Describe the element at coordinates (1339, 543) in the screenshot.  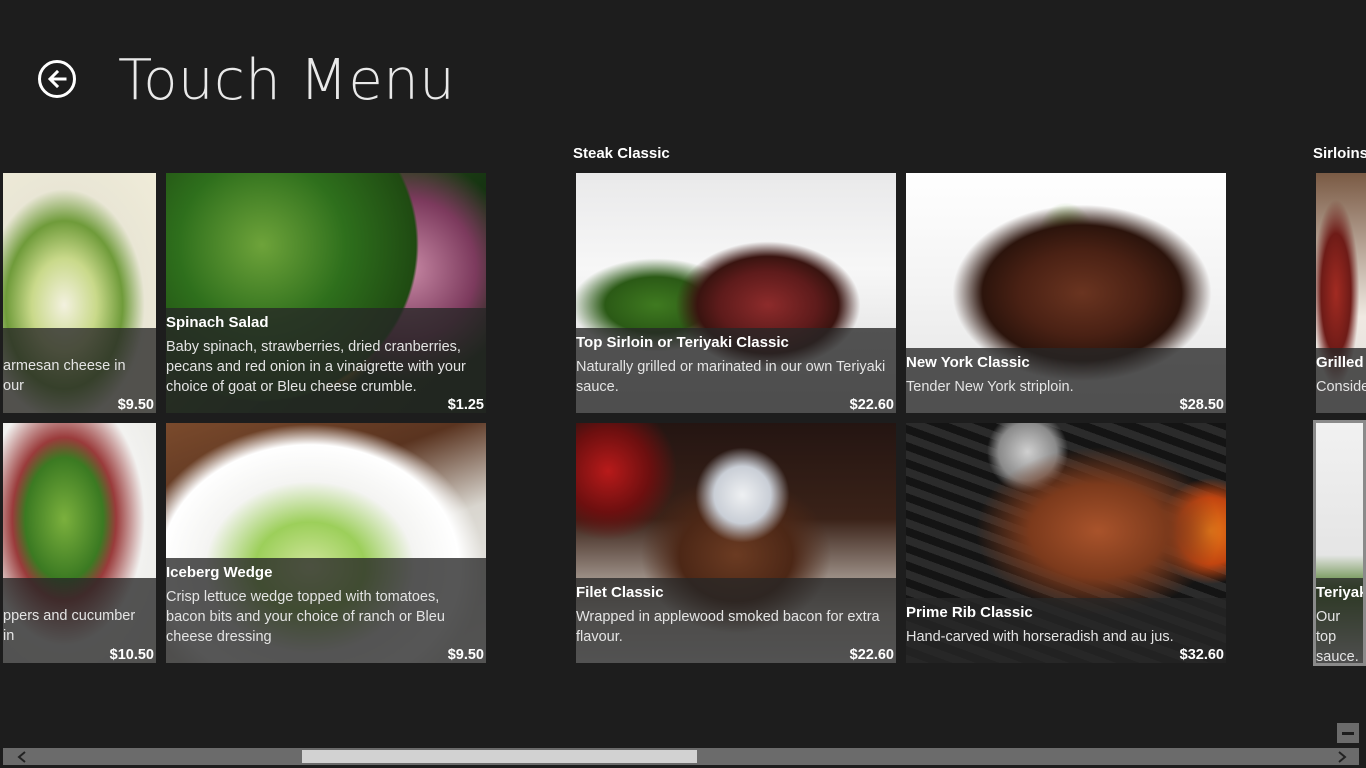
I see `menu-tile-teriyaki: Teriyaki Our top sauce. 8` at that location.